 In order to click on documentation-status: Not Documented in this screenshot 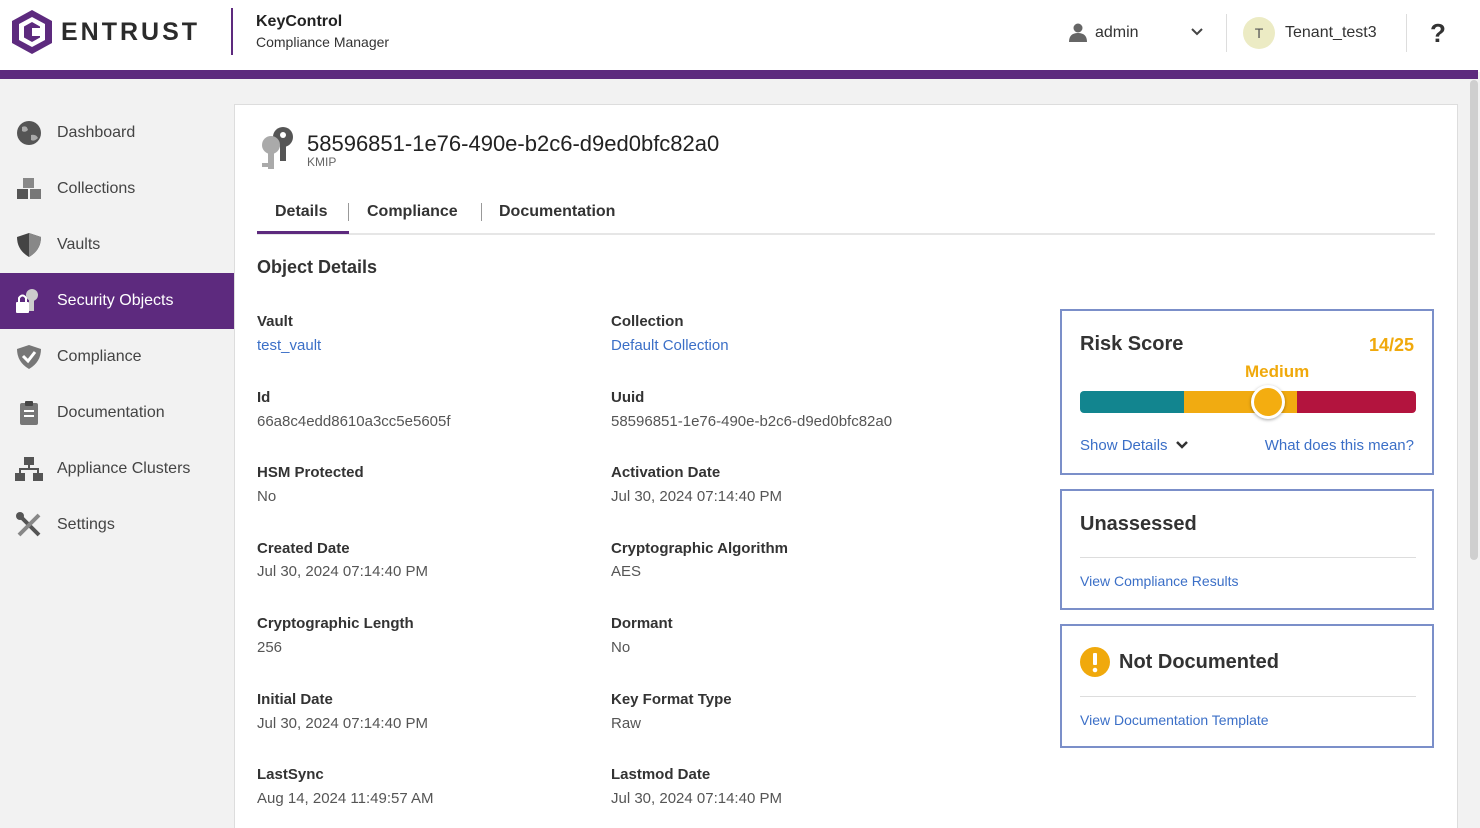, I will do `click(1199, 662)`.